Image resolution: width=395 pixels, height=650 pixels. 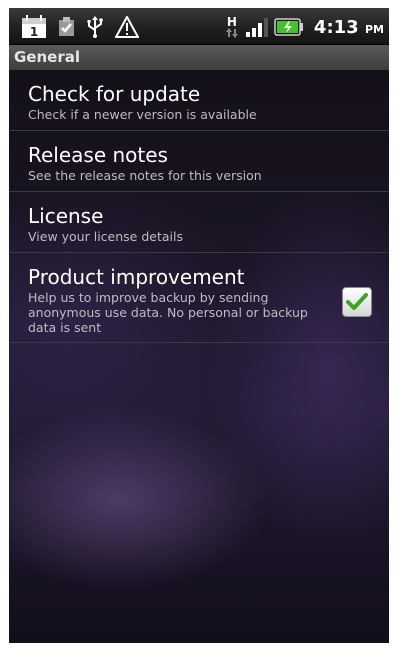 I want to click on item-title: Product improvement, so click(x=136, y=277).